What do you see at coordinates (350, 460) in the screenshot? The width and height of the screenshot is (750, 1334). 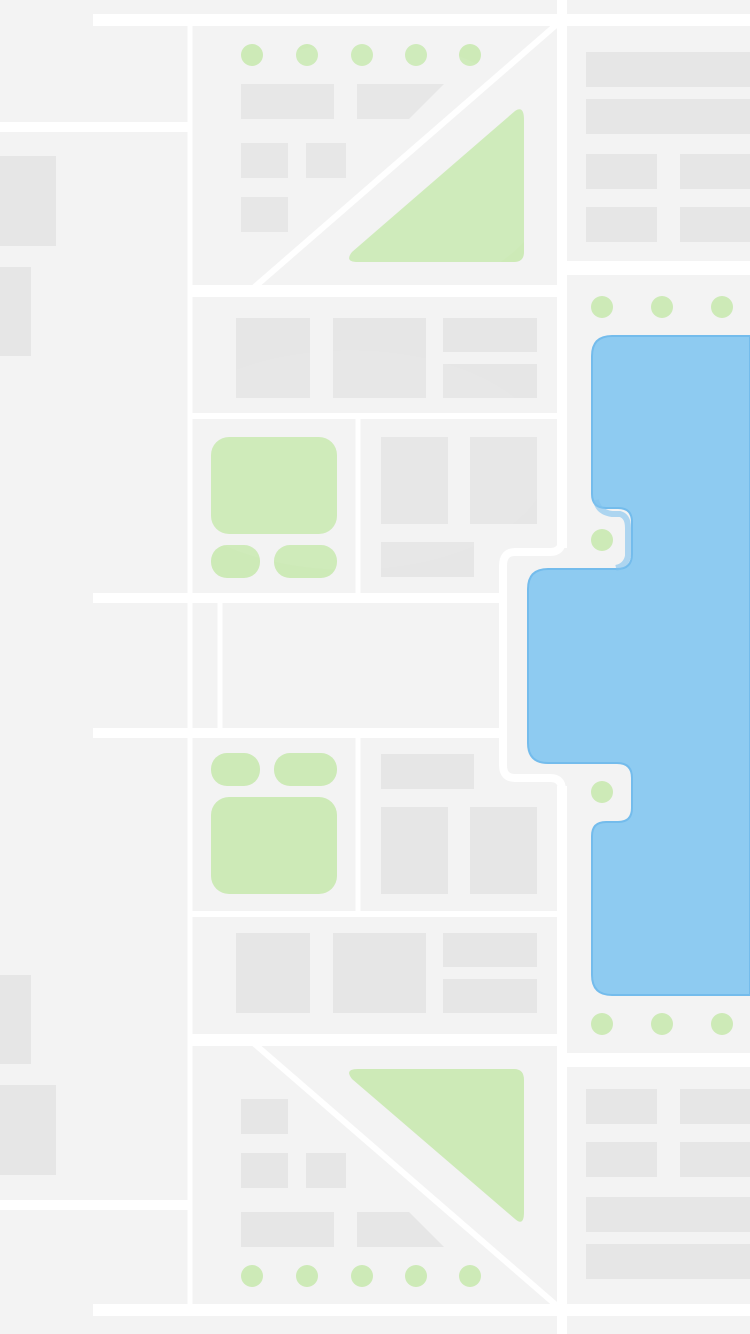 I see `glass-highlight-middle` at bounding box center [350, 460].